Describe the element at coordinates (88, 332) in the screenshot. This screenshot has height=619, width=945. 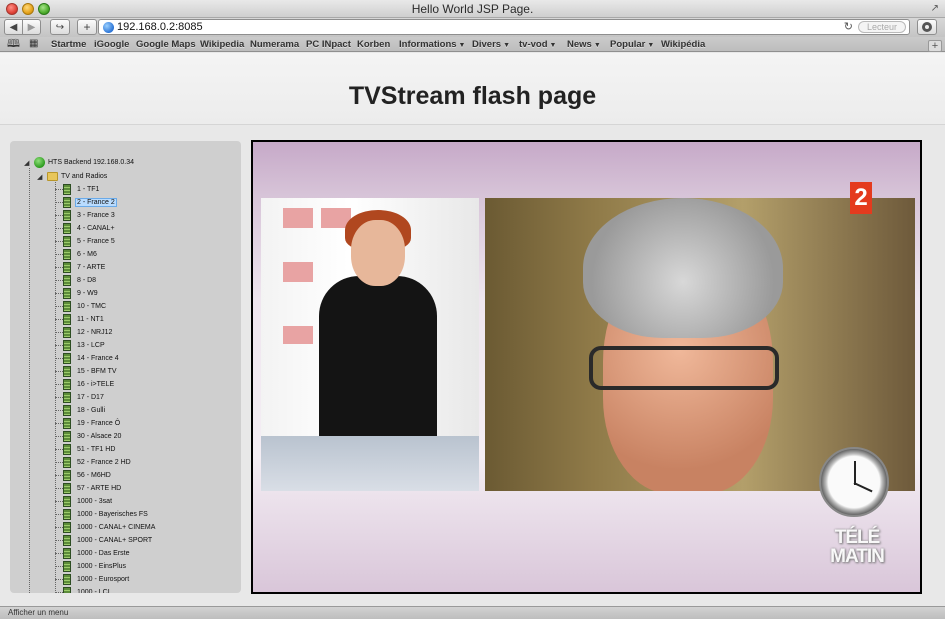
I see `channel-item: 12 - NRJ12` at that location.